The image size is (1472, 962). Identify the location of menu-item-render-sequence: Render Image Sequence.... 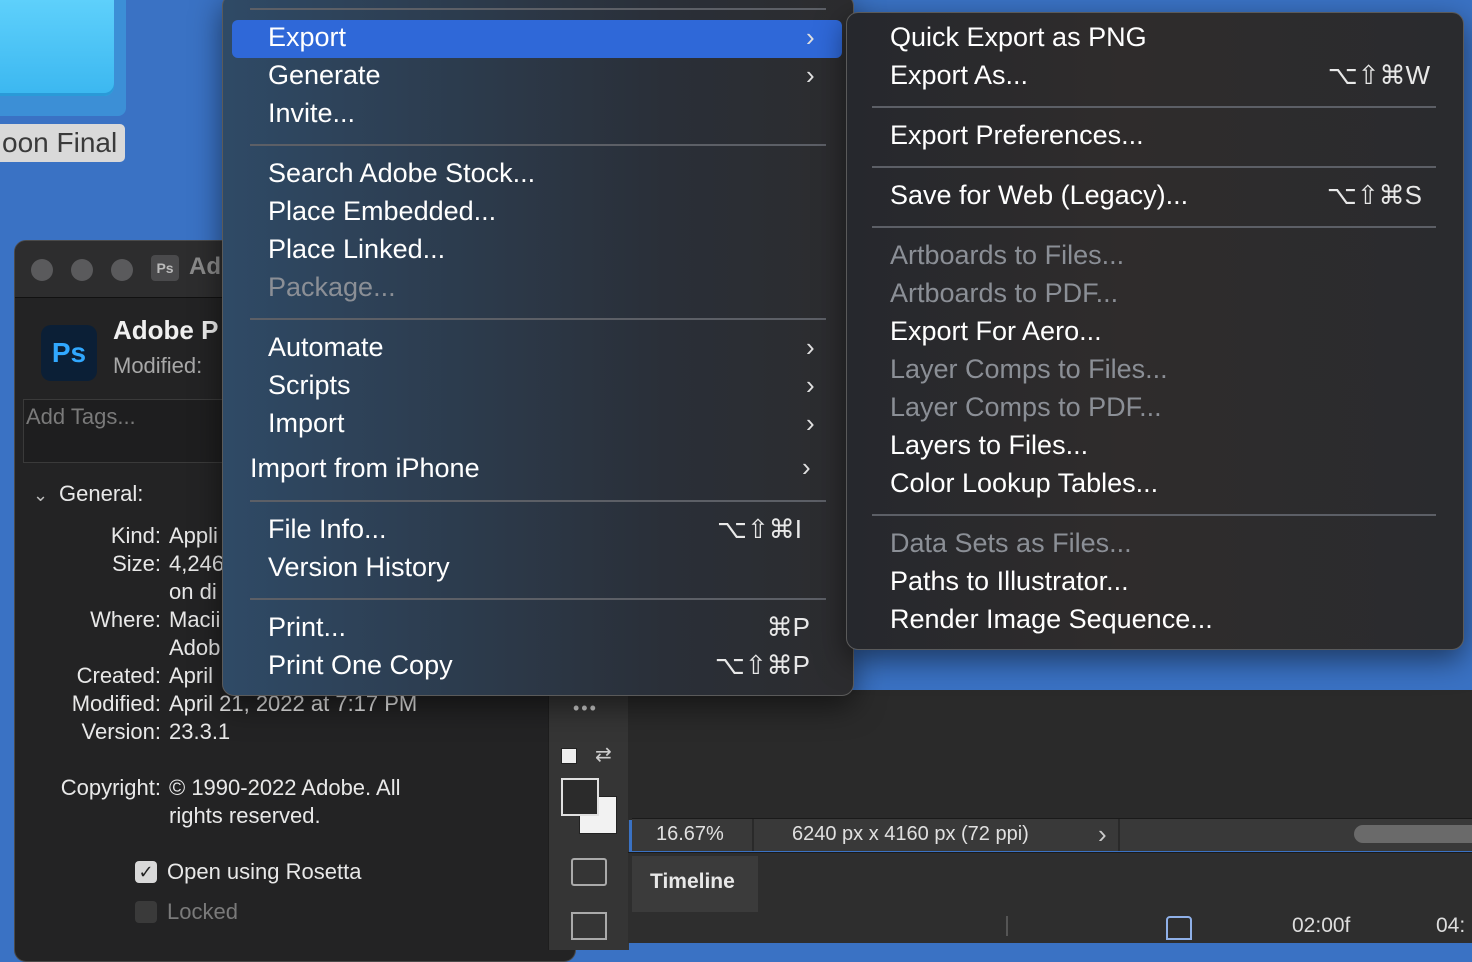
(1051, 619).